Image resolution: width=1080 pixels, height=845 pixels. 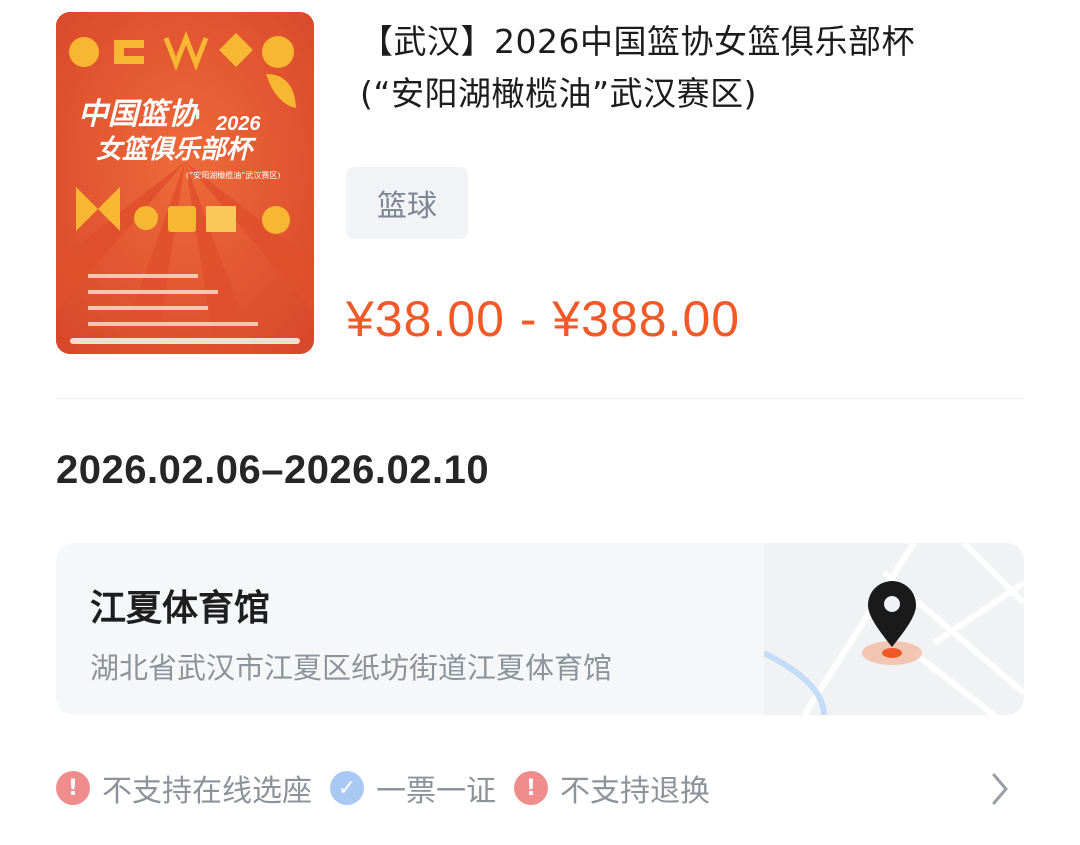 I want to click on policy-item: ! 不支持在线选座, so click(x=184, y=788).